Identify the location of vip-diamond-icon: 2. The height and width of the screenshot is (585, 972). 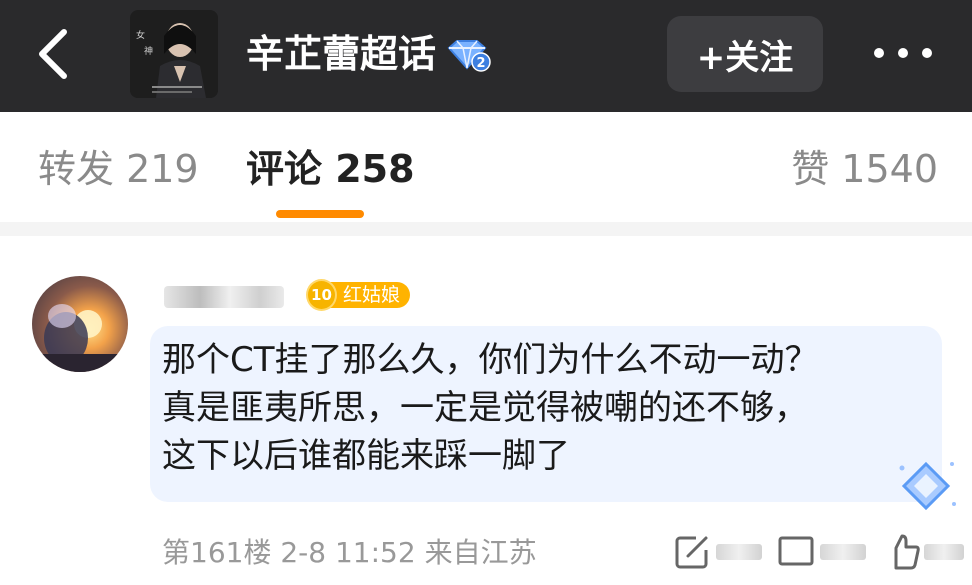
(468, 55).